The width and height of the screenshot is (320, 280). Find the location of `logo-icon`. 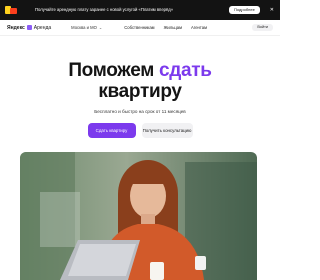

logo-icon is located at coordinates (29, 27).